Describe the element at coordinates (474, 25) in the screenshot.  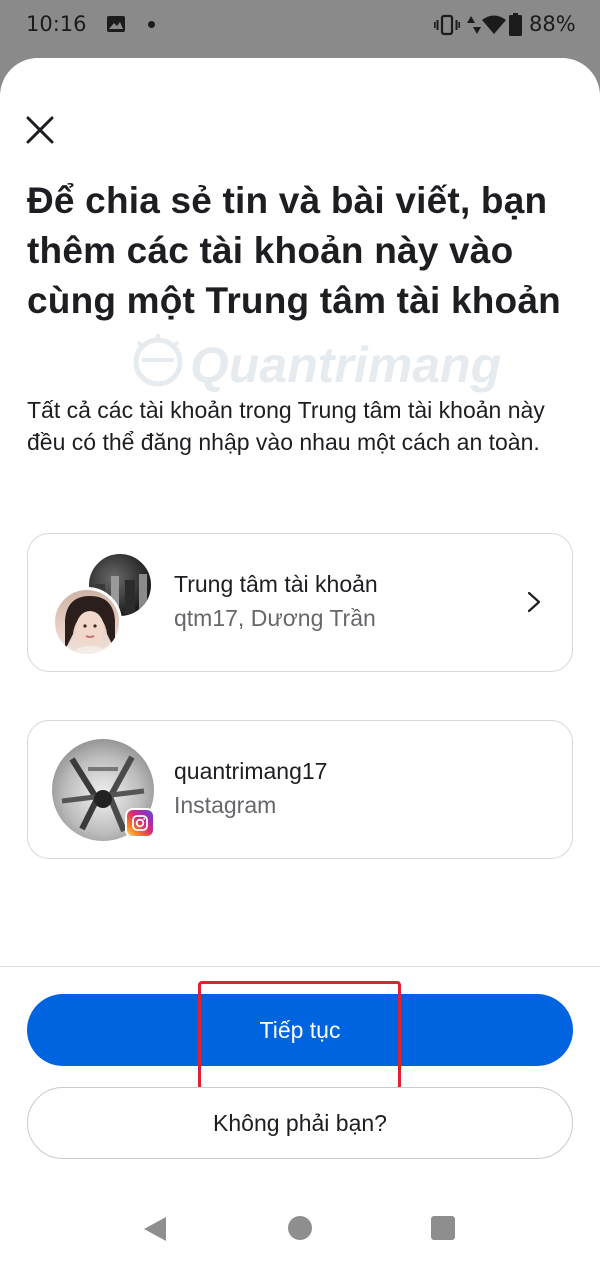
I see `data-icon` at that location.